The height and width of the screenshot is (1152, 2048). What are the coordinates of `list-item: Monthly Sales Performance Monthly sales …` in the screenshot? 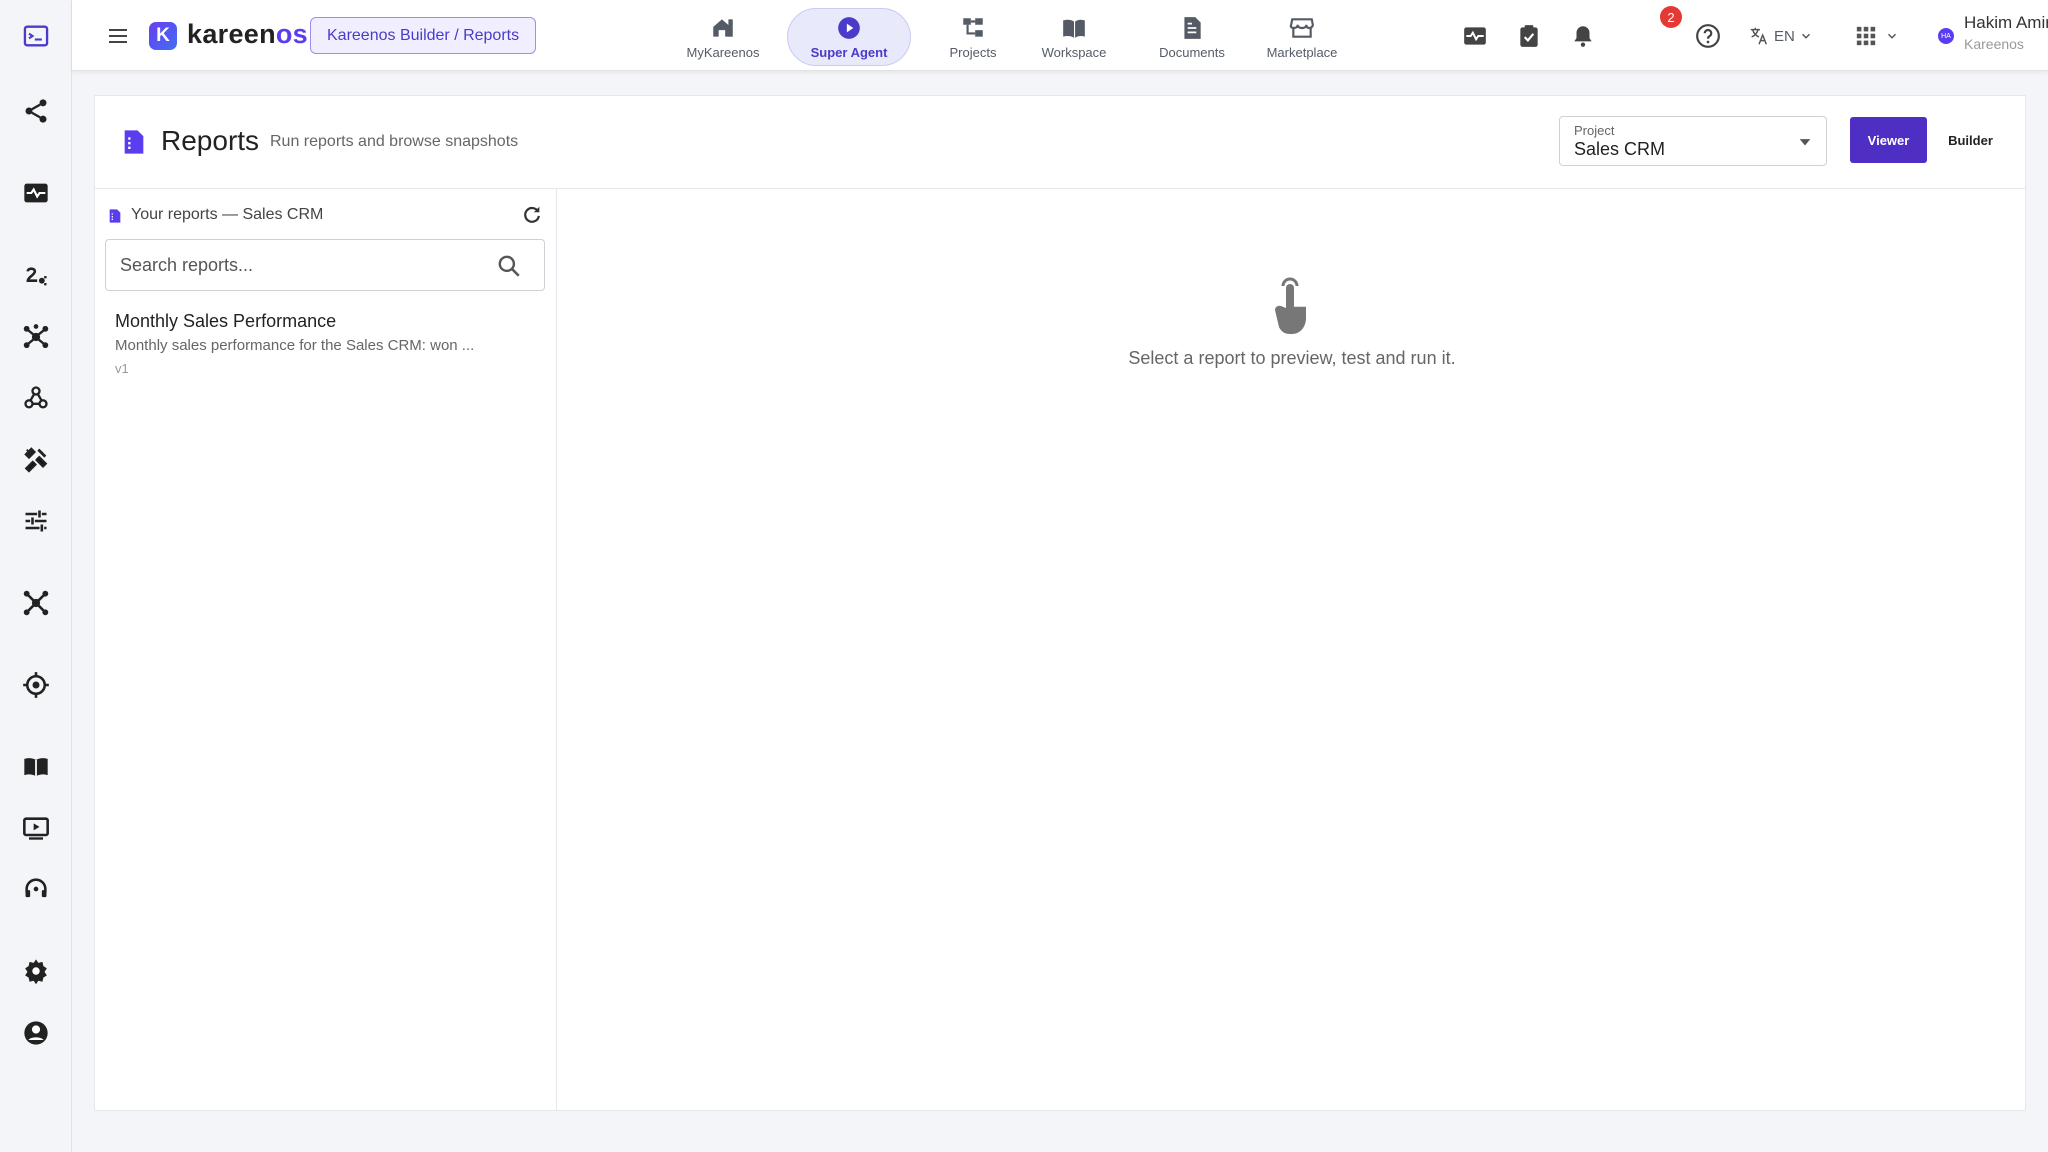 It's located at (325, 346).